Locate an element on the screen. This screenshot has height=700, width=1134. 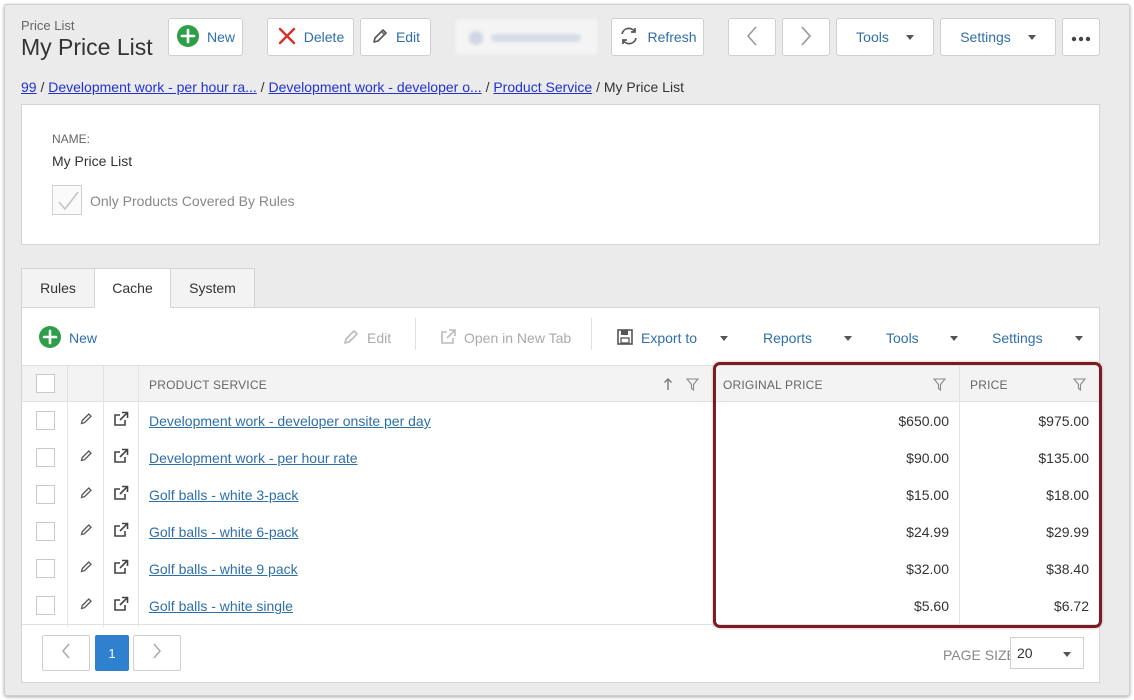
grid-new-label: New is located at coordinates (83, 338).